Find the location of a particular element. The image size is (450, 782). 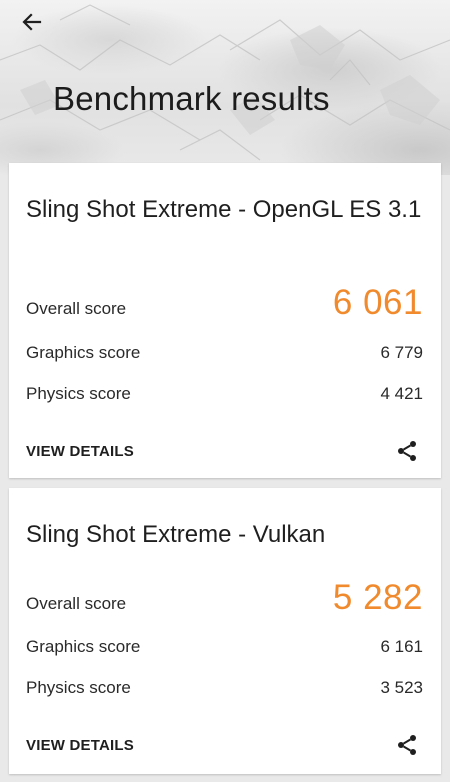

physics-score-row: Physics score 4 421 is located at coordinates (224, 394).